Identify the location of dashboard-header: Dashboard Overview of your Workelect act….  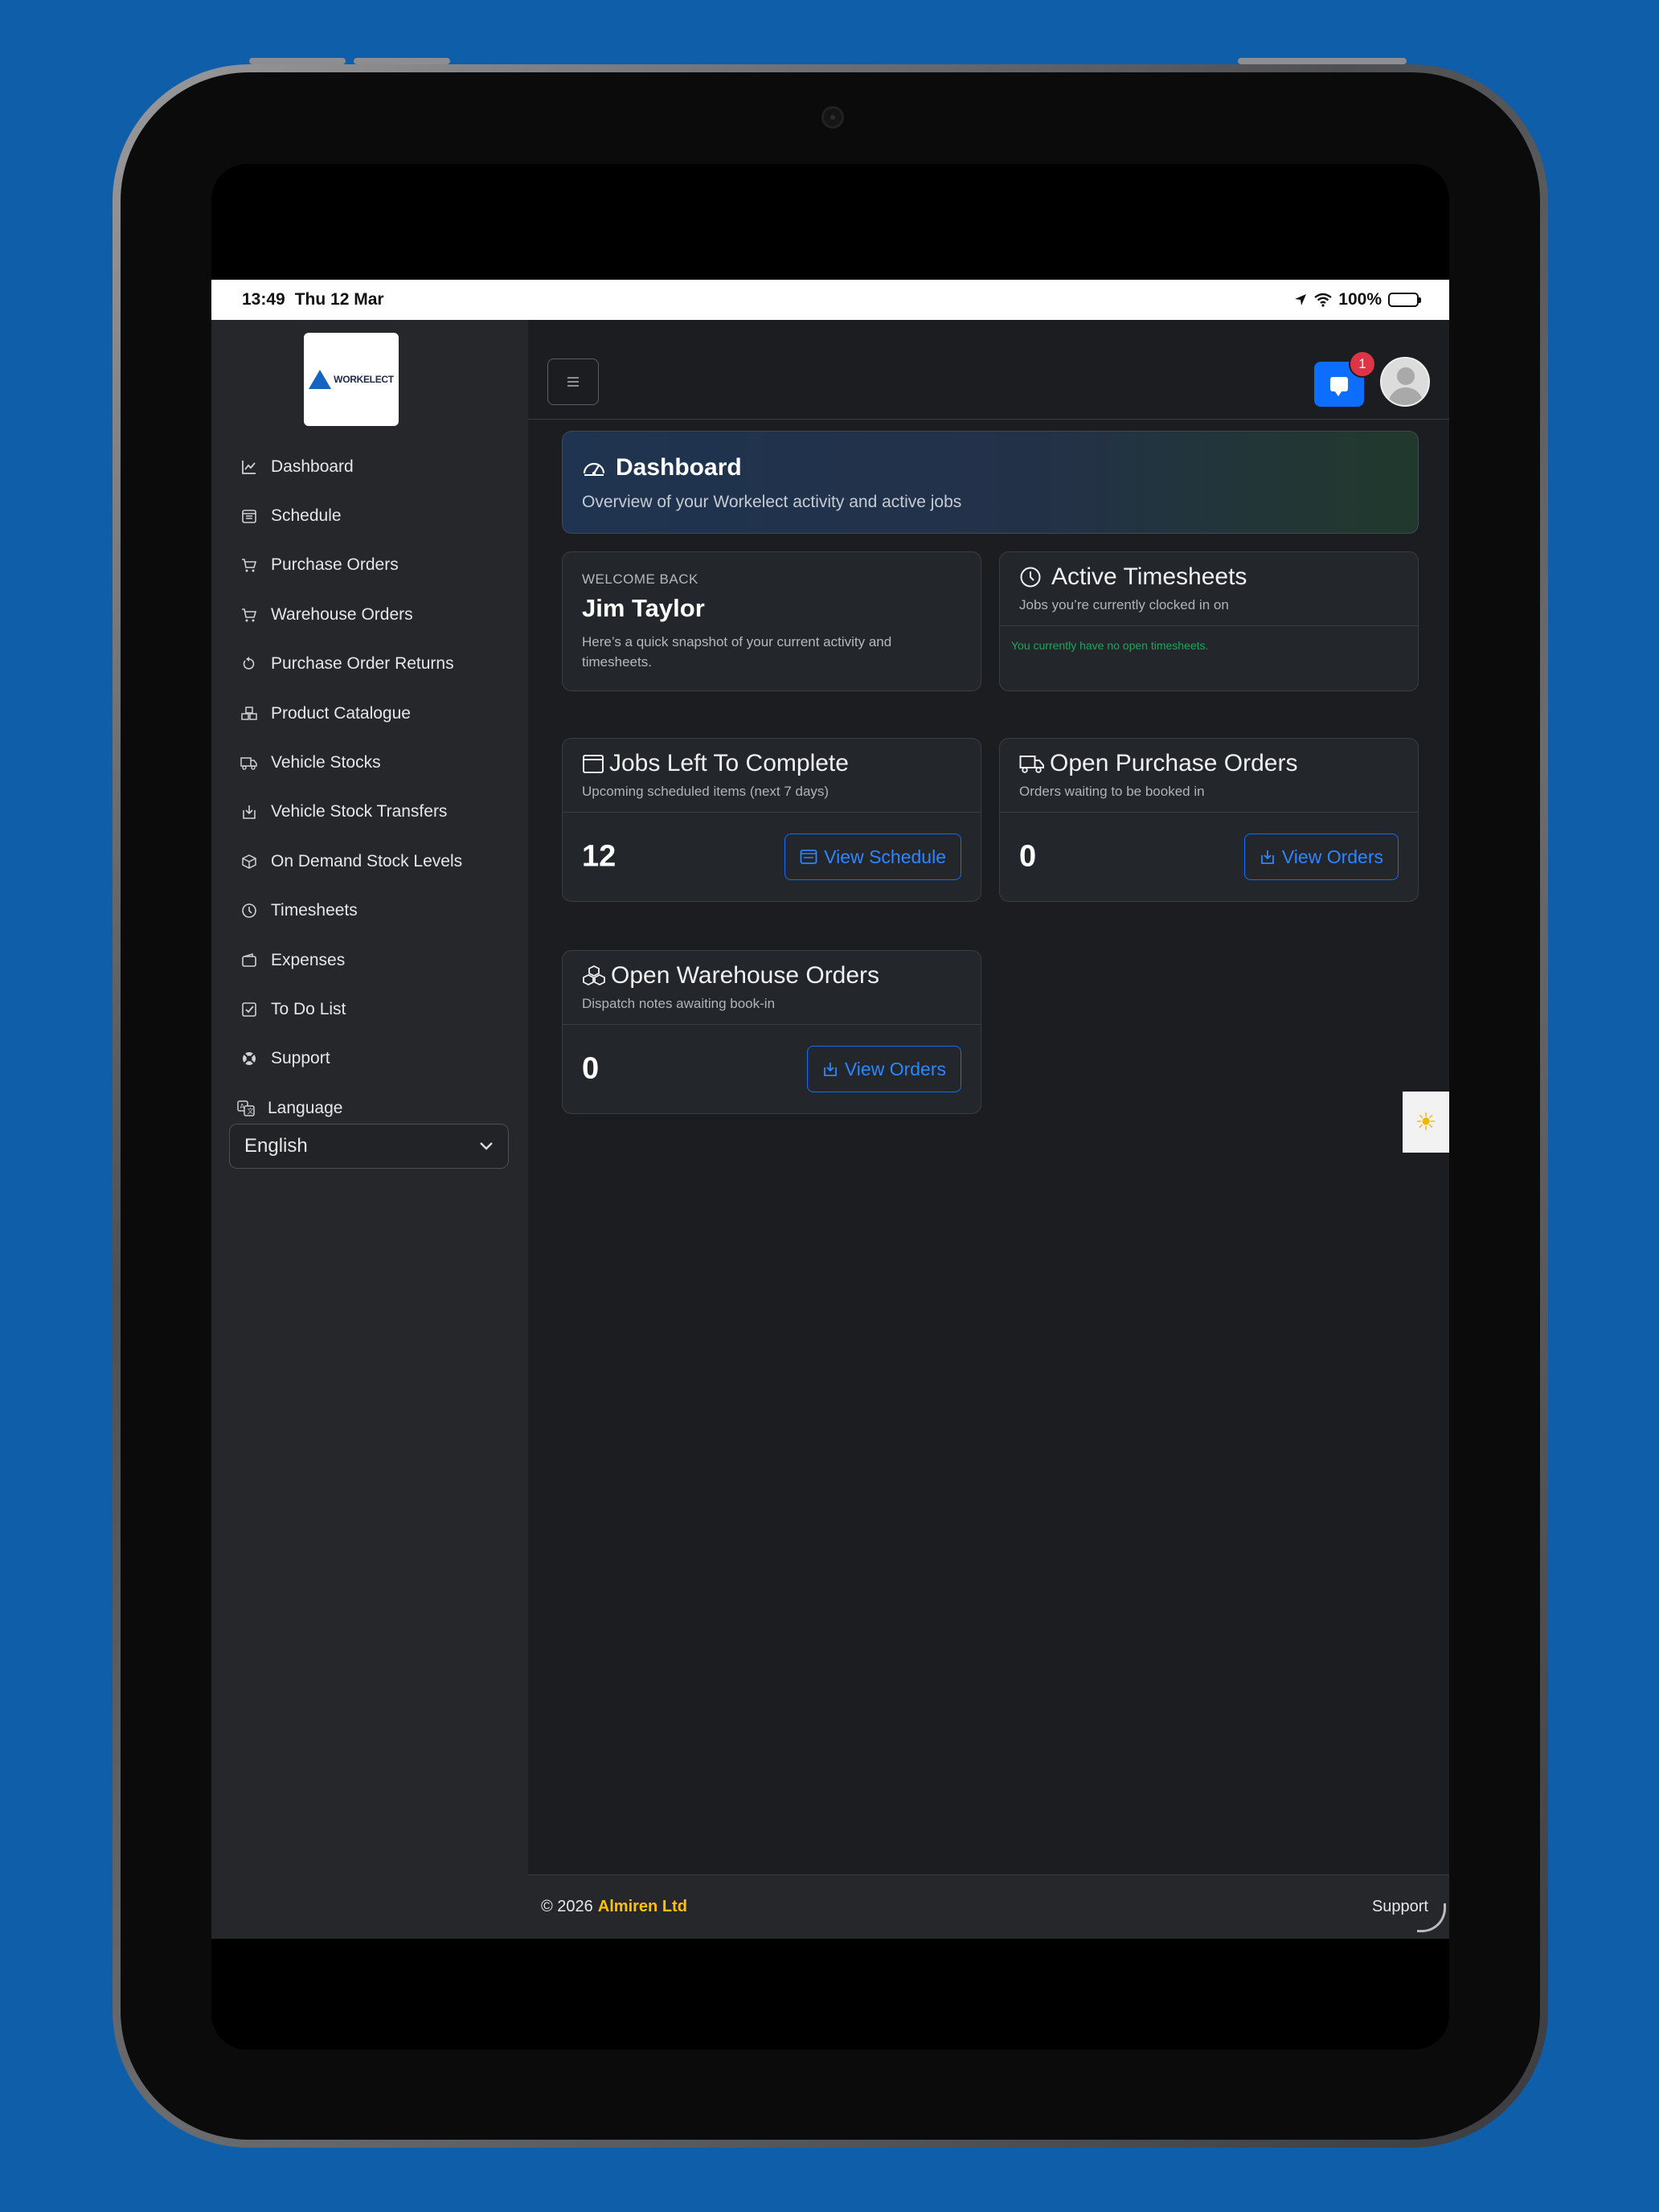
(991, 482).